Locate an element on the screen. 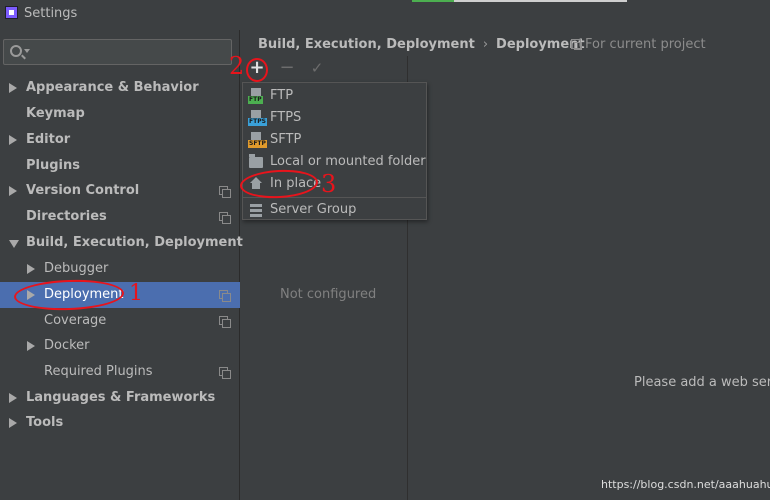 The height and width of the screenshot is (500, 770). sidebar-item-label: Tools is located at coordinates (45, 422).